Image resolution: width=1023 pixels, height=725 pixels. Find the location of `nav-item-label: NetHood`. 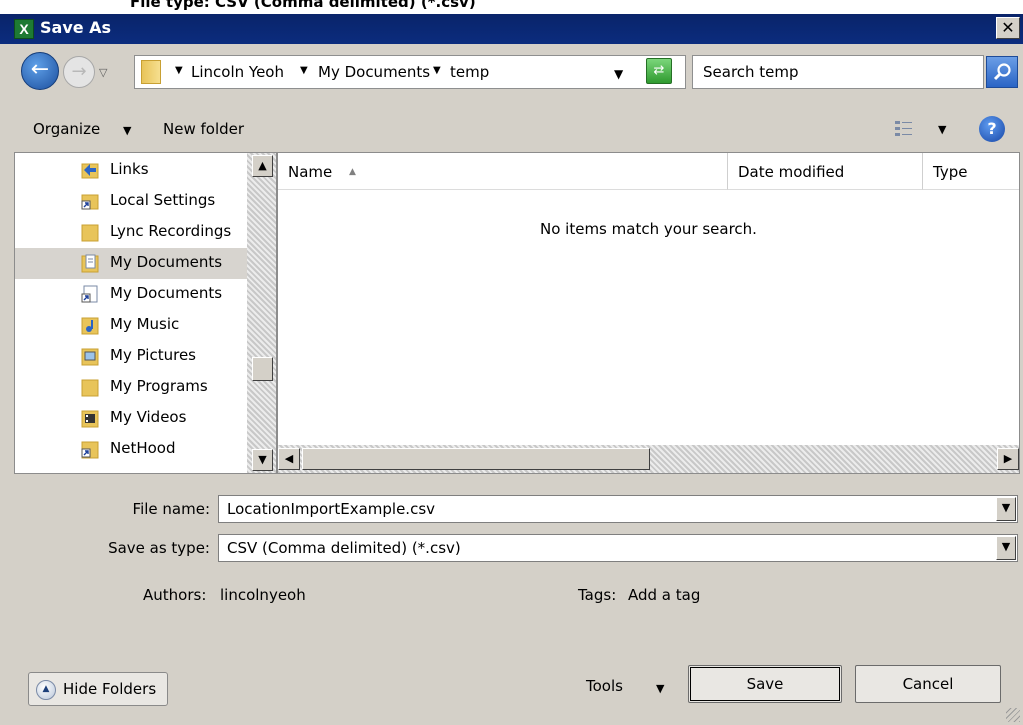

nav-item-label: NetHood is located at coordinates (143, 448).